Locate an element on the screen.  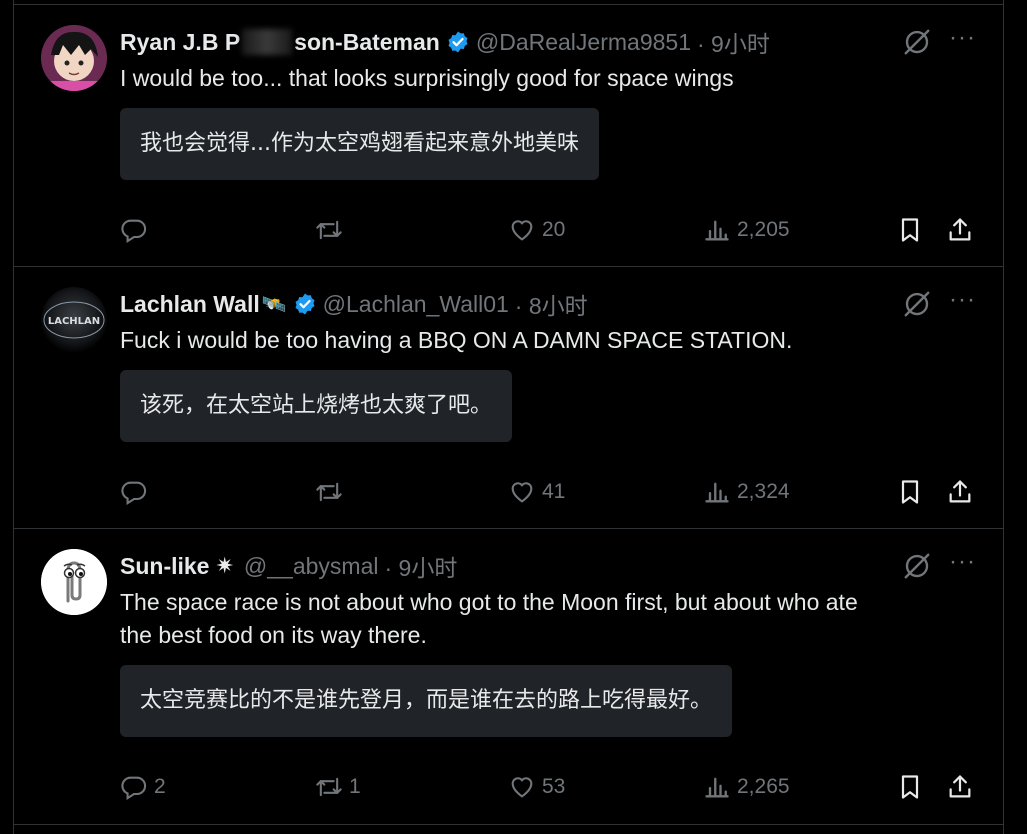
like-count: 53 is located at coordinates (554, 786).